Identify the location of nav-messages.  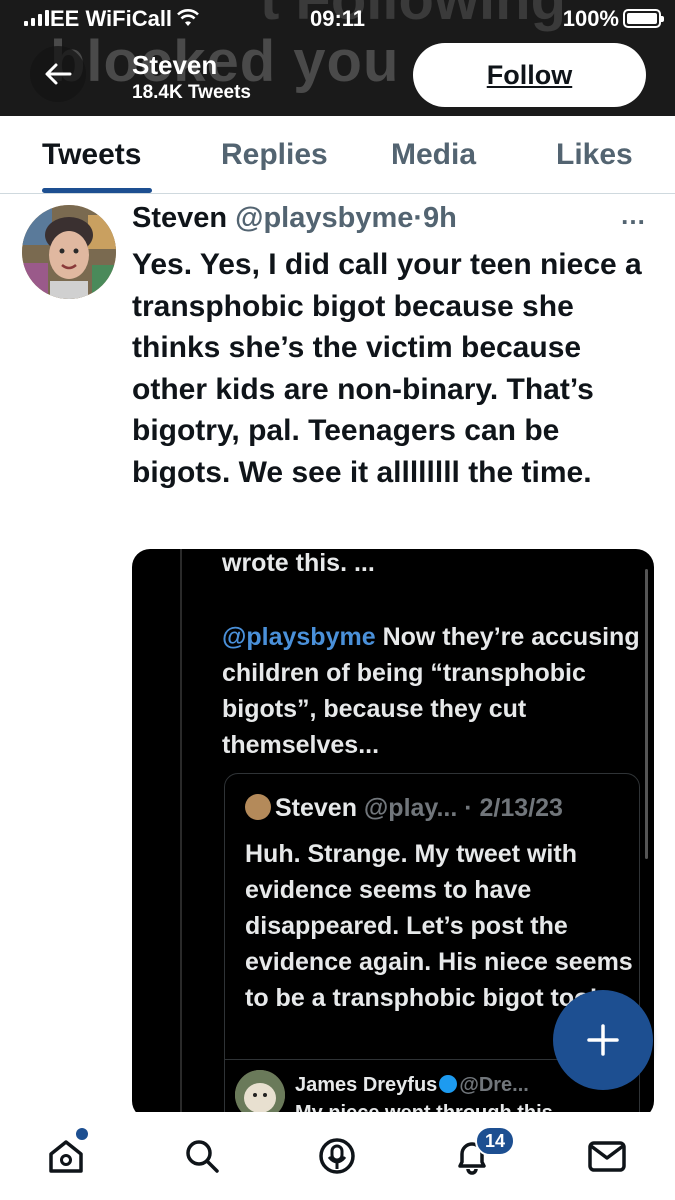
(607, 1156).